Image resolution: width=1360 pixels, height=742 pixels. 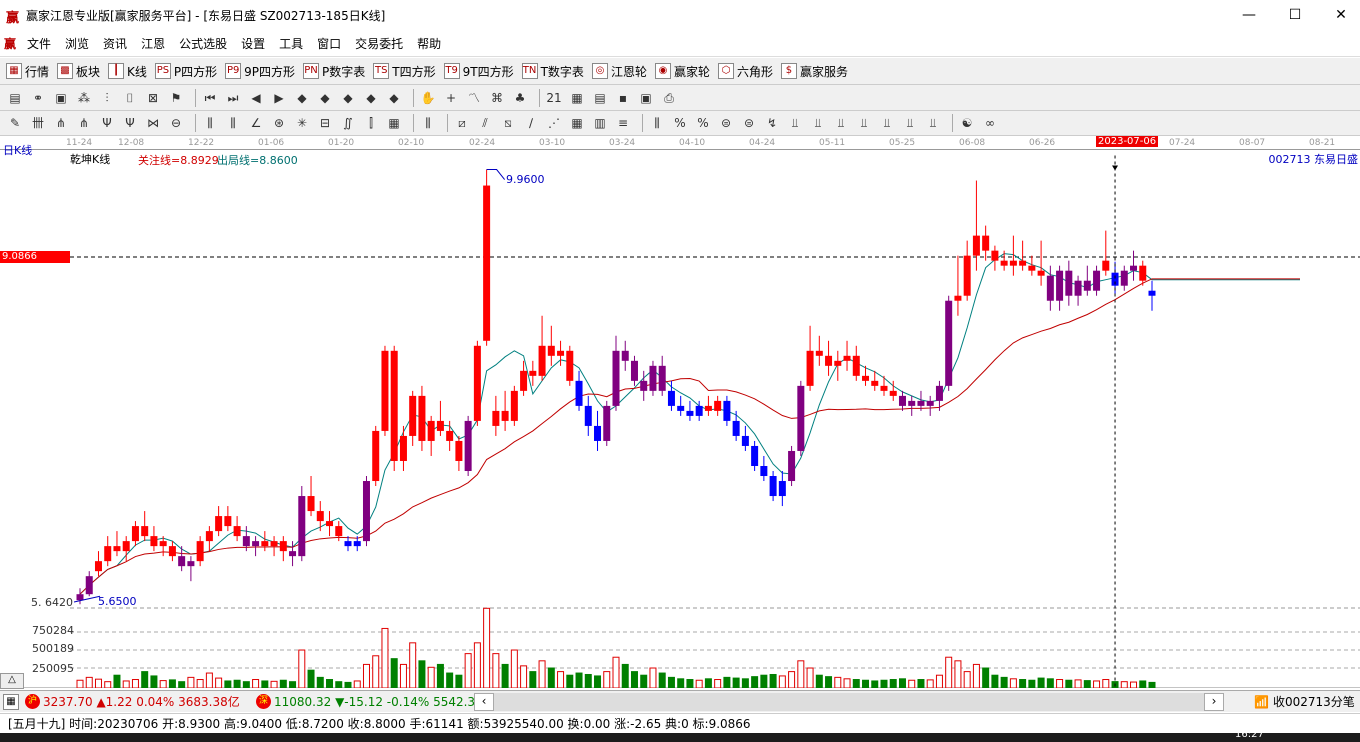 I want to click on toolbar-button-5: PN P数字表, so click(x=334, y=71).